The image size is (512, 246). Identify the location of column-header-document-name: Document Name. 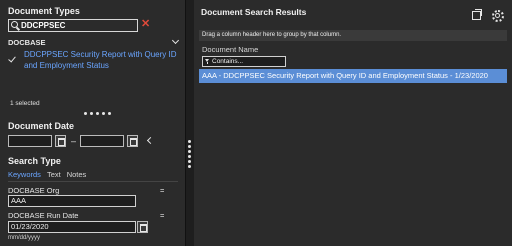
(230, 49).